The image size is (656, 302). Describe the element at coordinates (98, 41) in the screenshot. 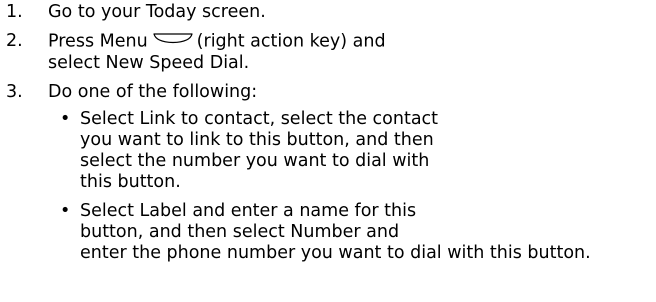

I see `step-text-before-icon: Press Menu` at that location.